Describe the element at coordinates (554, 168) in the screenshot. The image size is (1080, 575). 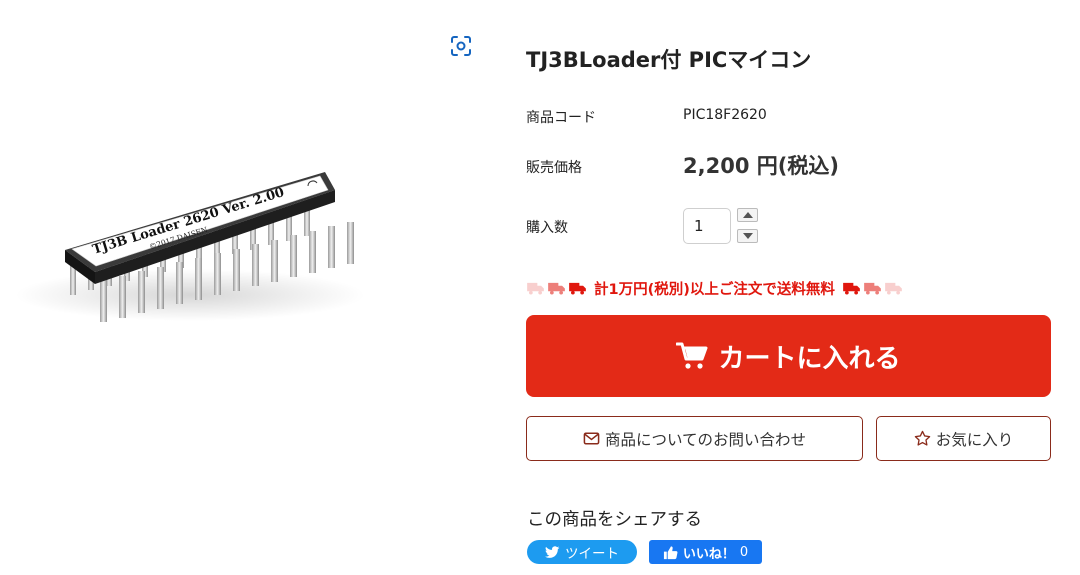
I see `price-label: 販売価格` at that location.